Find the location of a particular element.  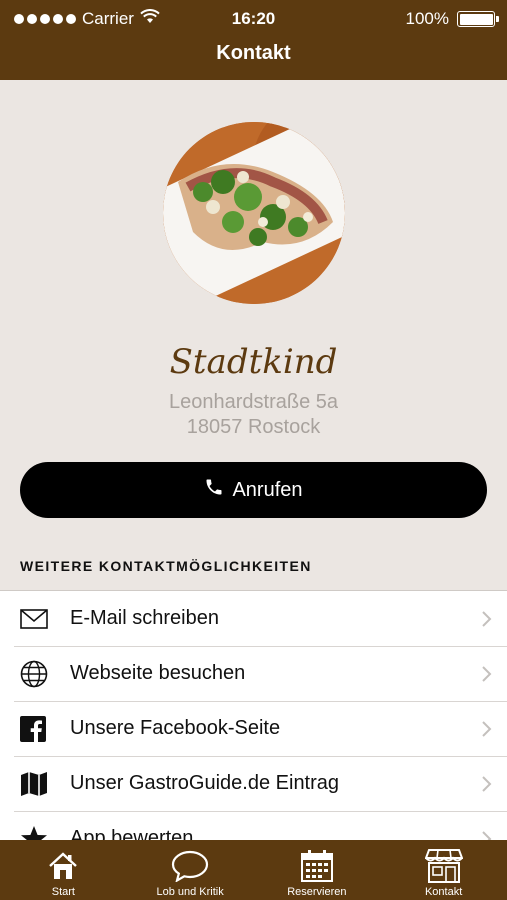

tab-label: Start is located at coordinates (63, 892).